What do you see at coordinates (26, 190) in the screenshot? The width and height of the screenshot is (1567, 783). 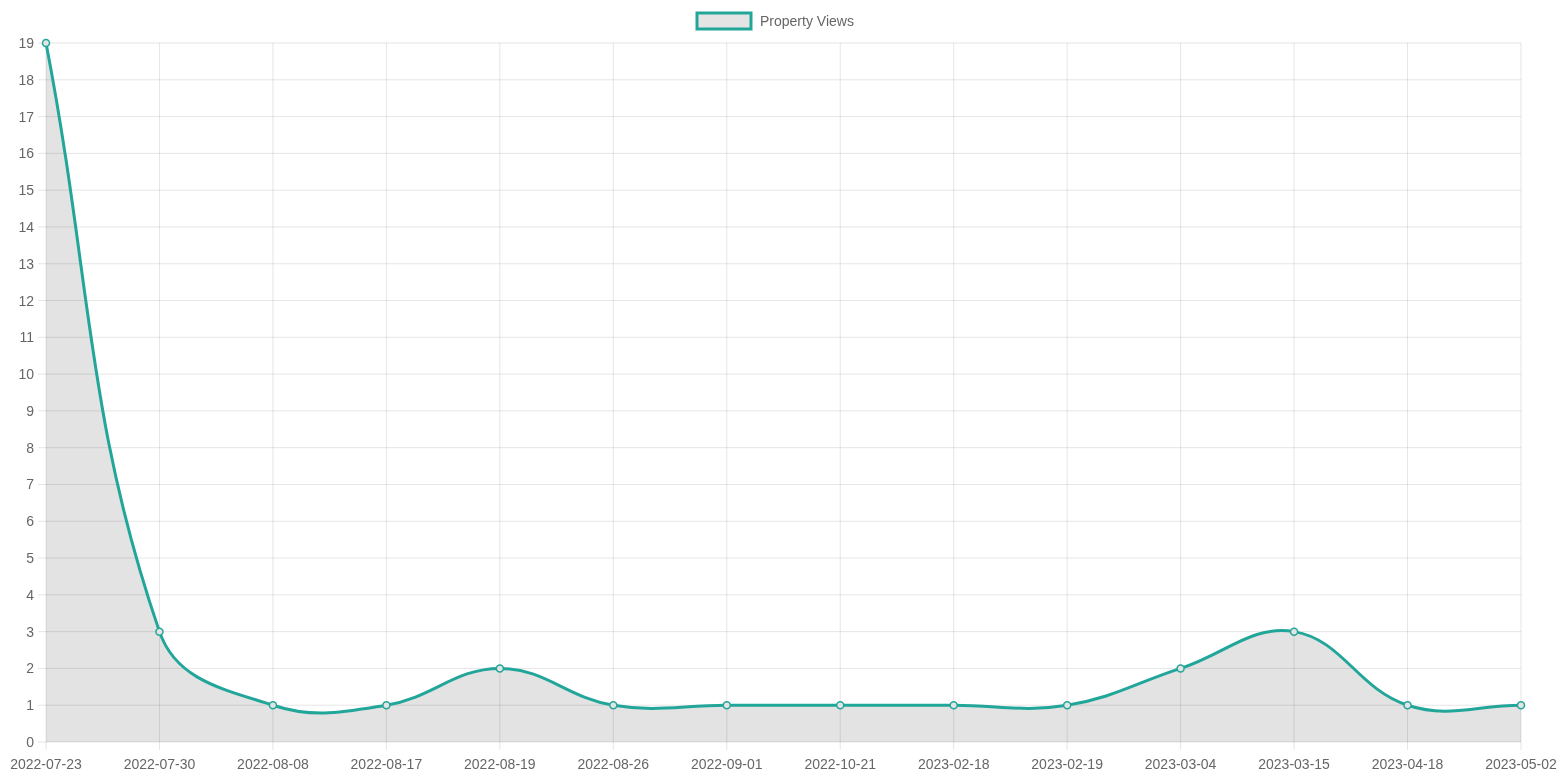 I see `axis-tick-label: 15` at bounding box center [26, 190].